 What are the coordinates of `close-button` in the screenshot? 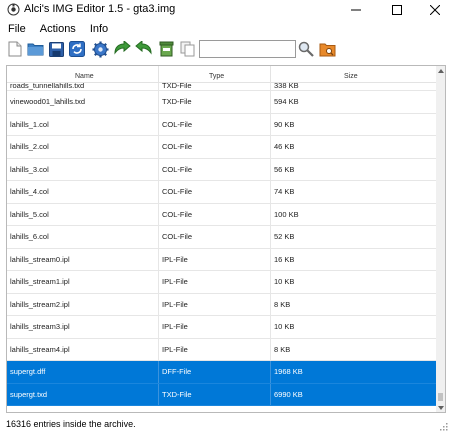 It's located at (433, 10).